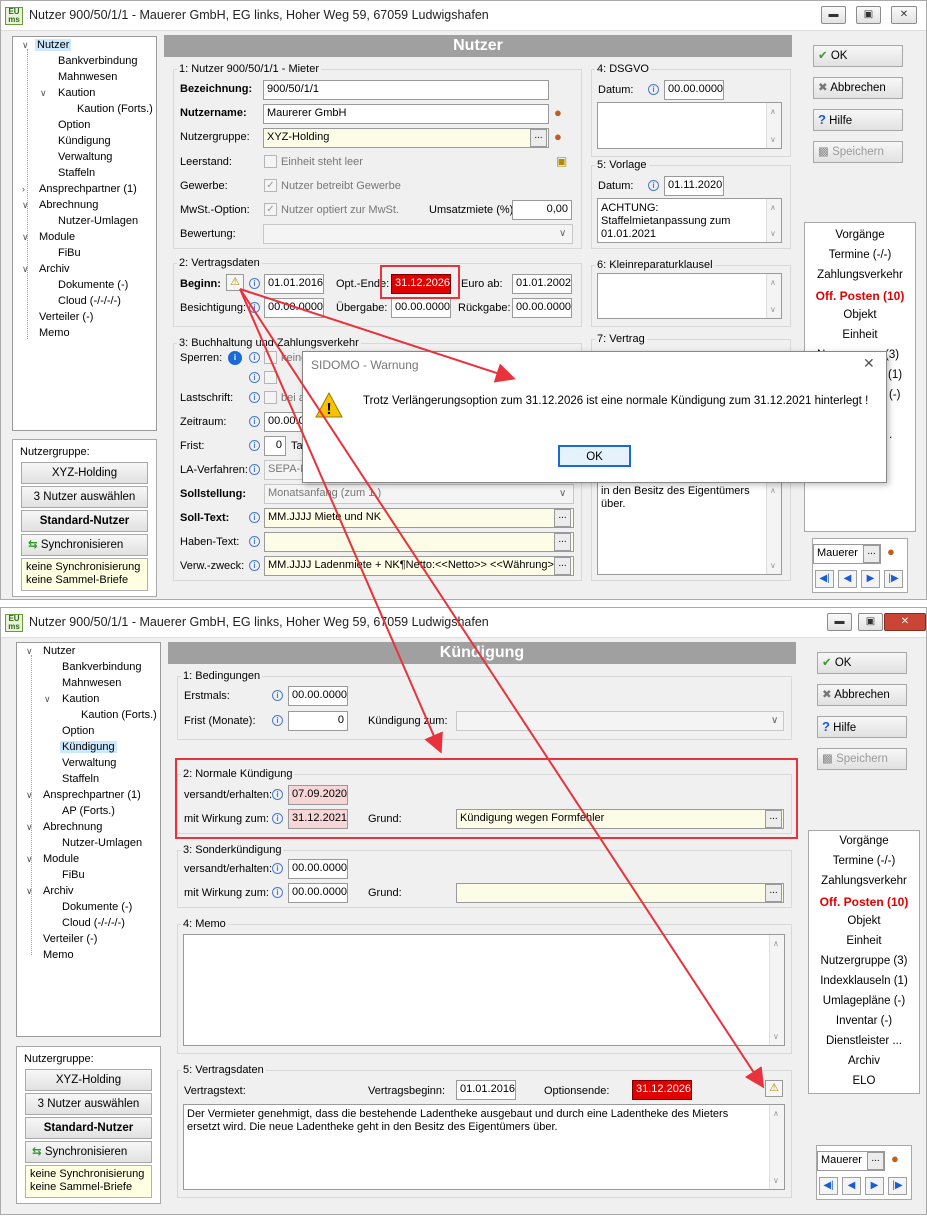 This screenshot has height=1217, width=927. Describe the element at coordinates (284, 422) in the screenshot. I see `zeitraum-field: 00.00.0` at that location.